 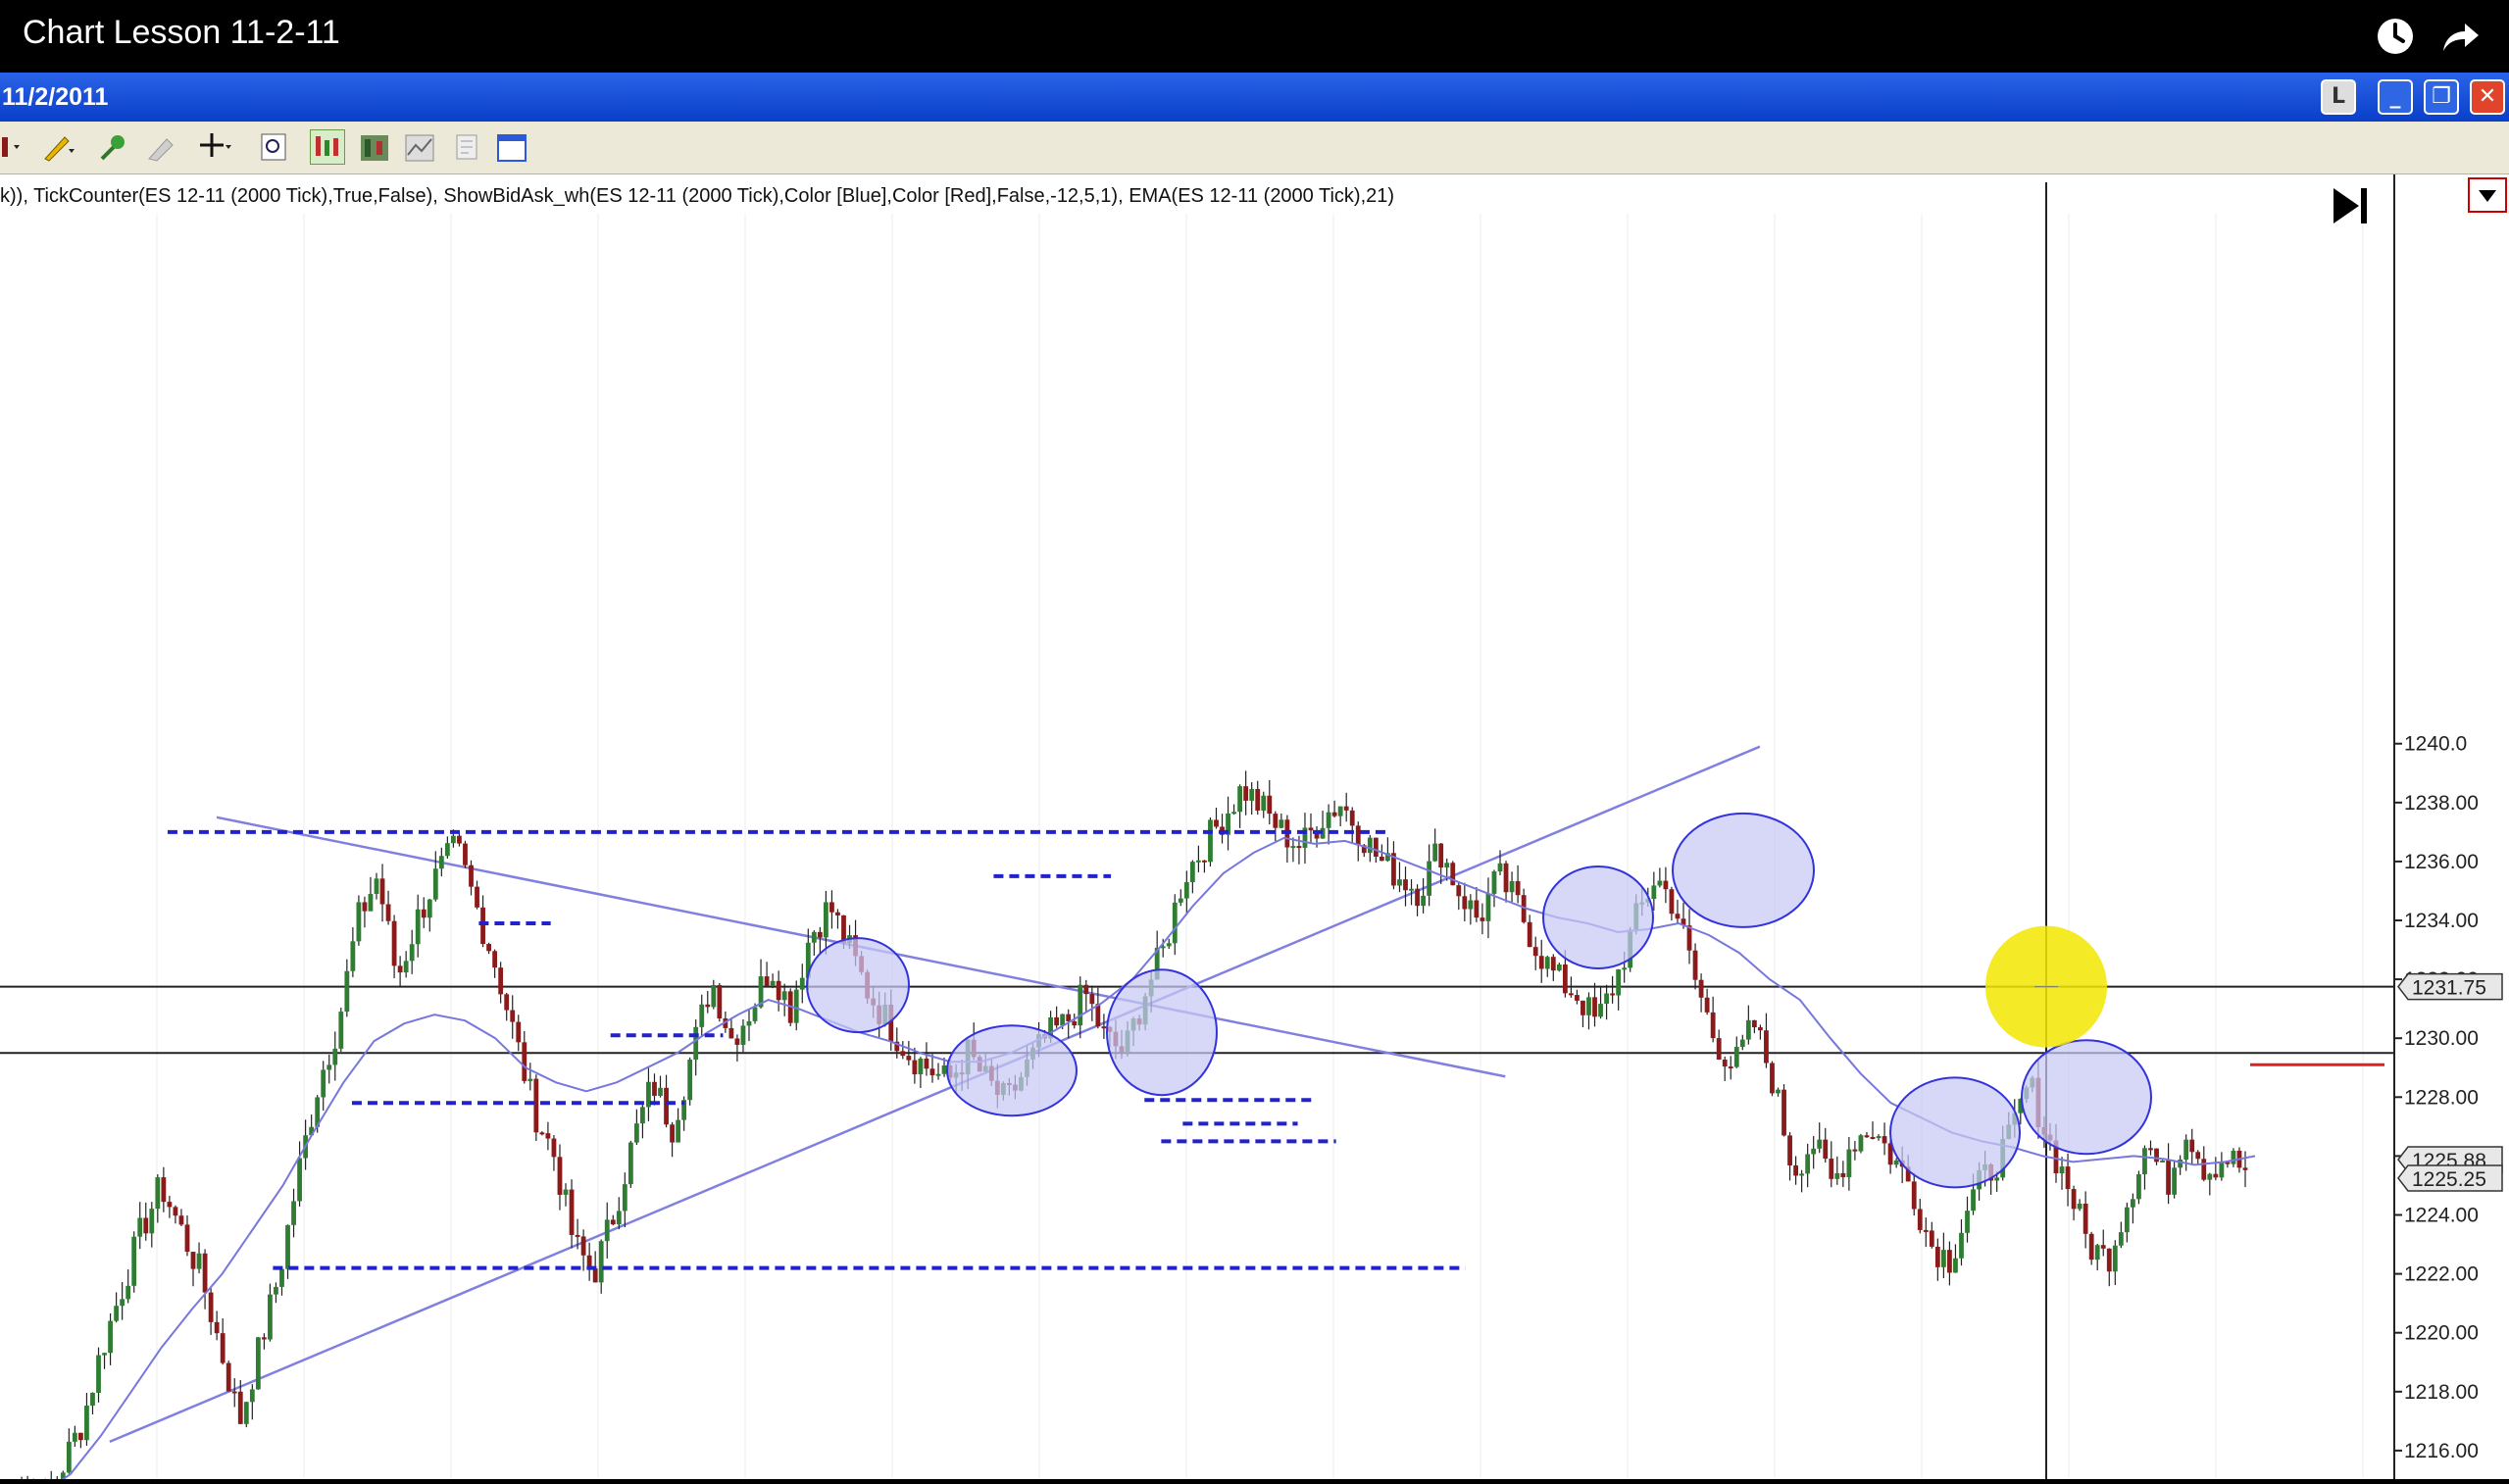 What do you see at coordinates (2441, 97) in the screenshot?
I see `restore-button: ❐` at bounding box center [2441, 97].